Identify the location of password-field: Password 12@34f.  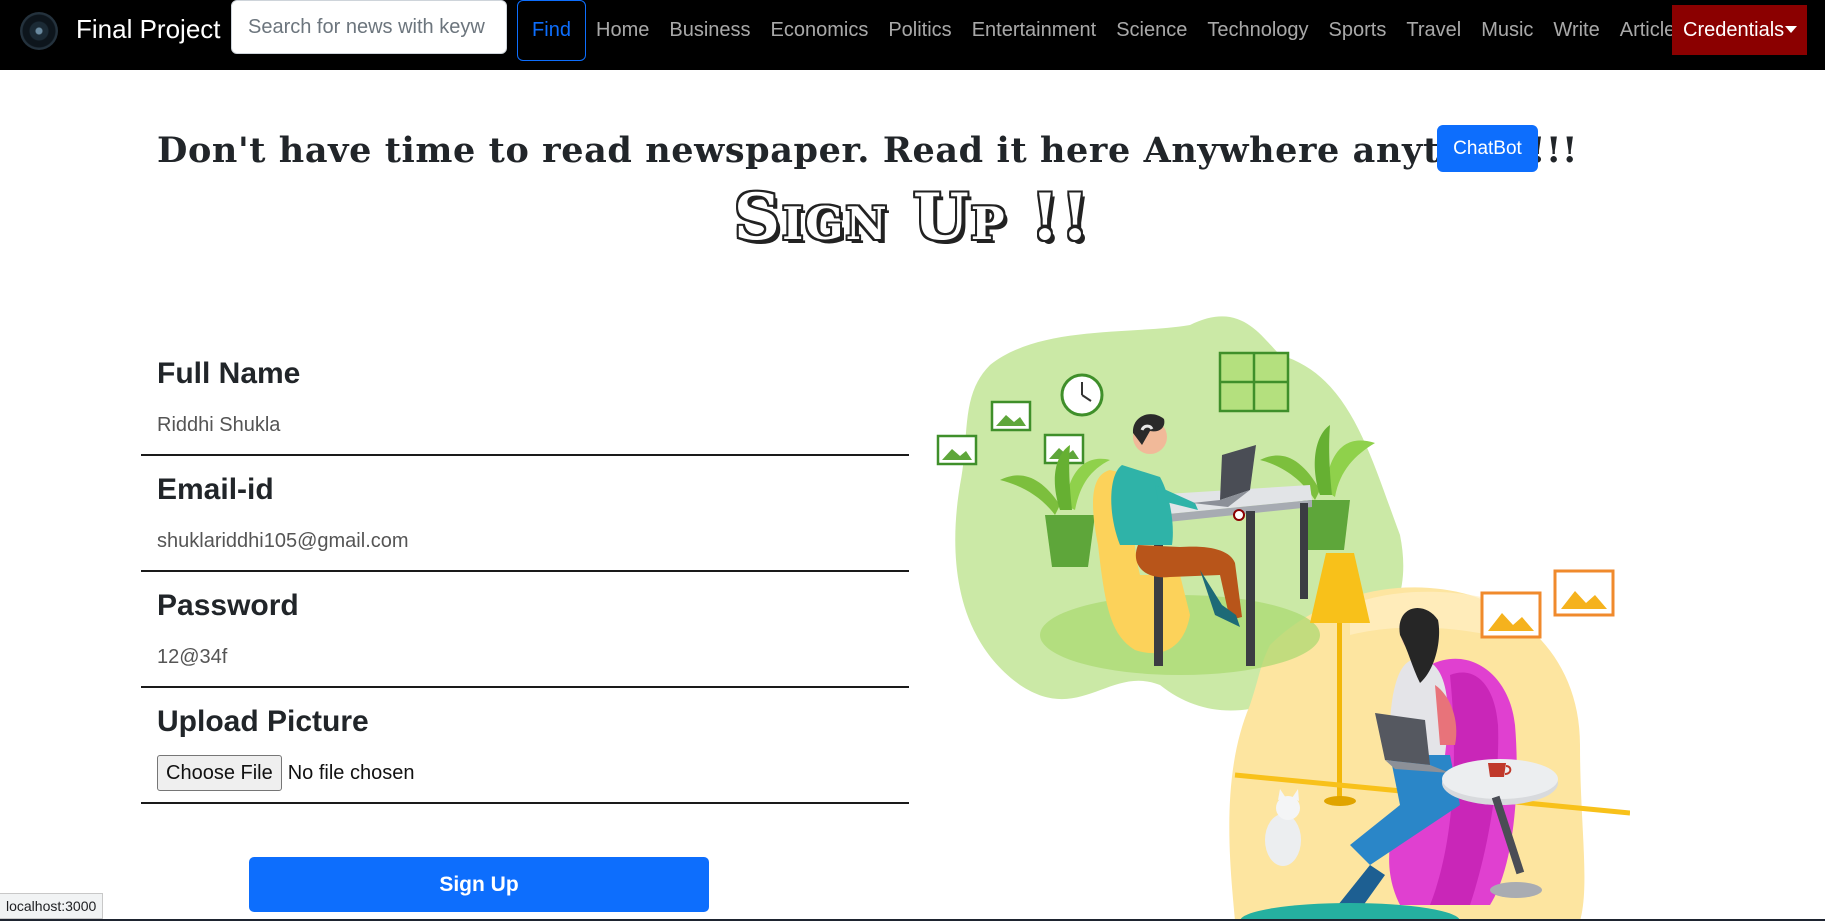
(525, 630).